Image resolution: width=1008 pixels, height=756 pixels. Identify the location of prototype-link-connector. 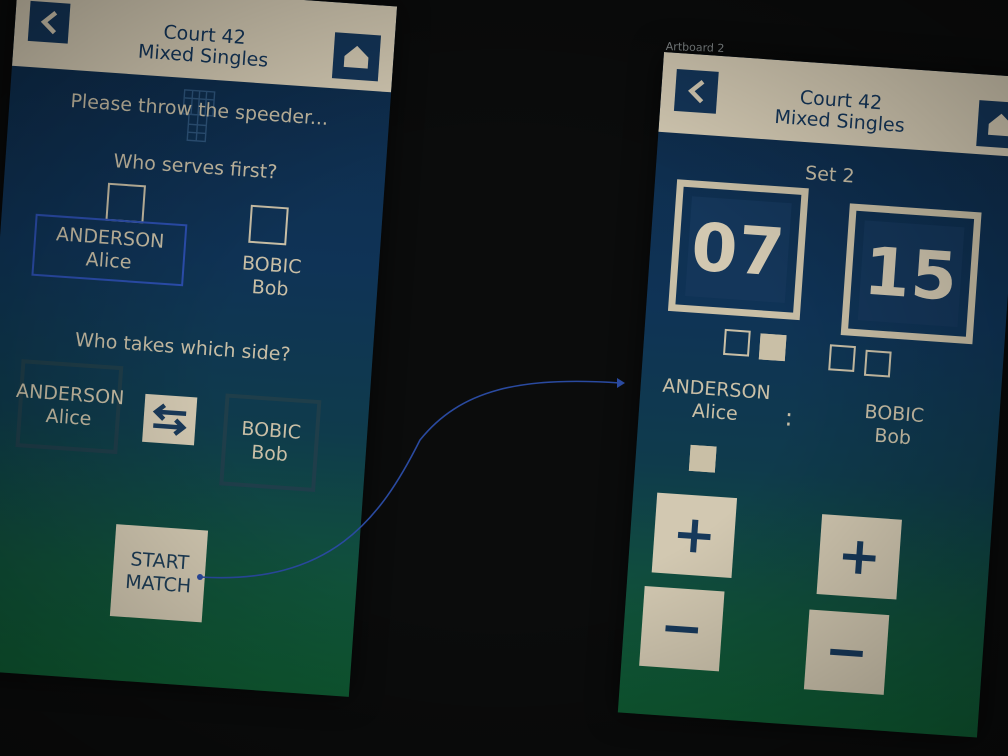
(411, 479).